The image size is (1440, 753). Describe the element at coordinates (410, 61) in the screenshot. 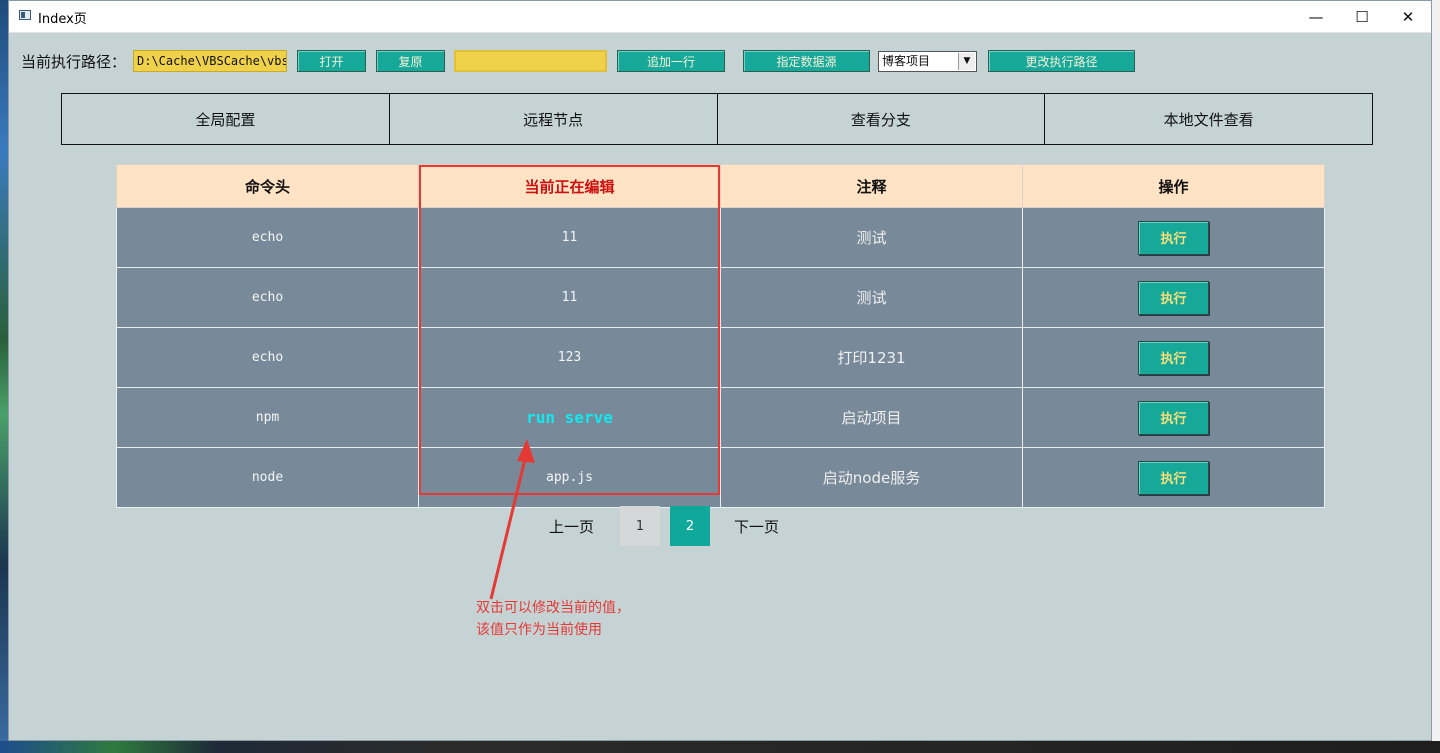

I see `reset-button: 复原` at that location.